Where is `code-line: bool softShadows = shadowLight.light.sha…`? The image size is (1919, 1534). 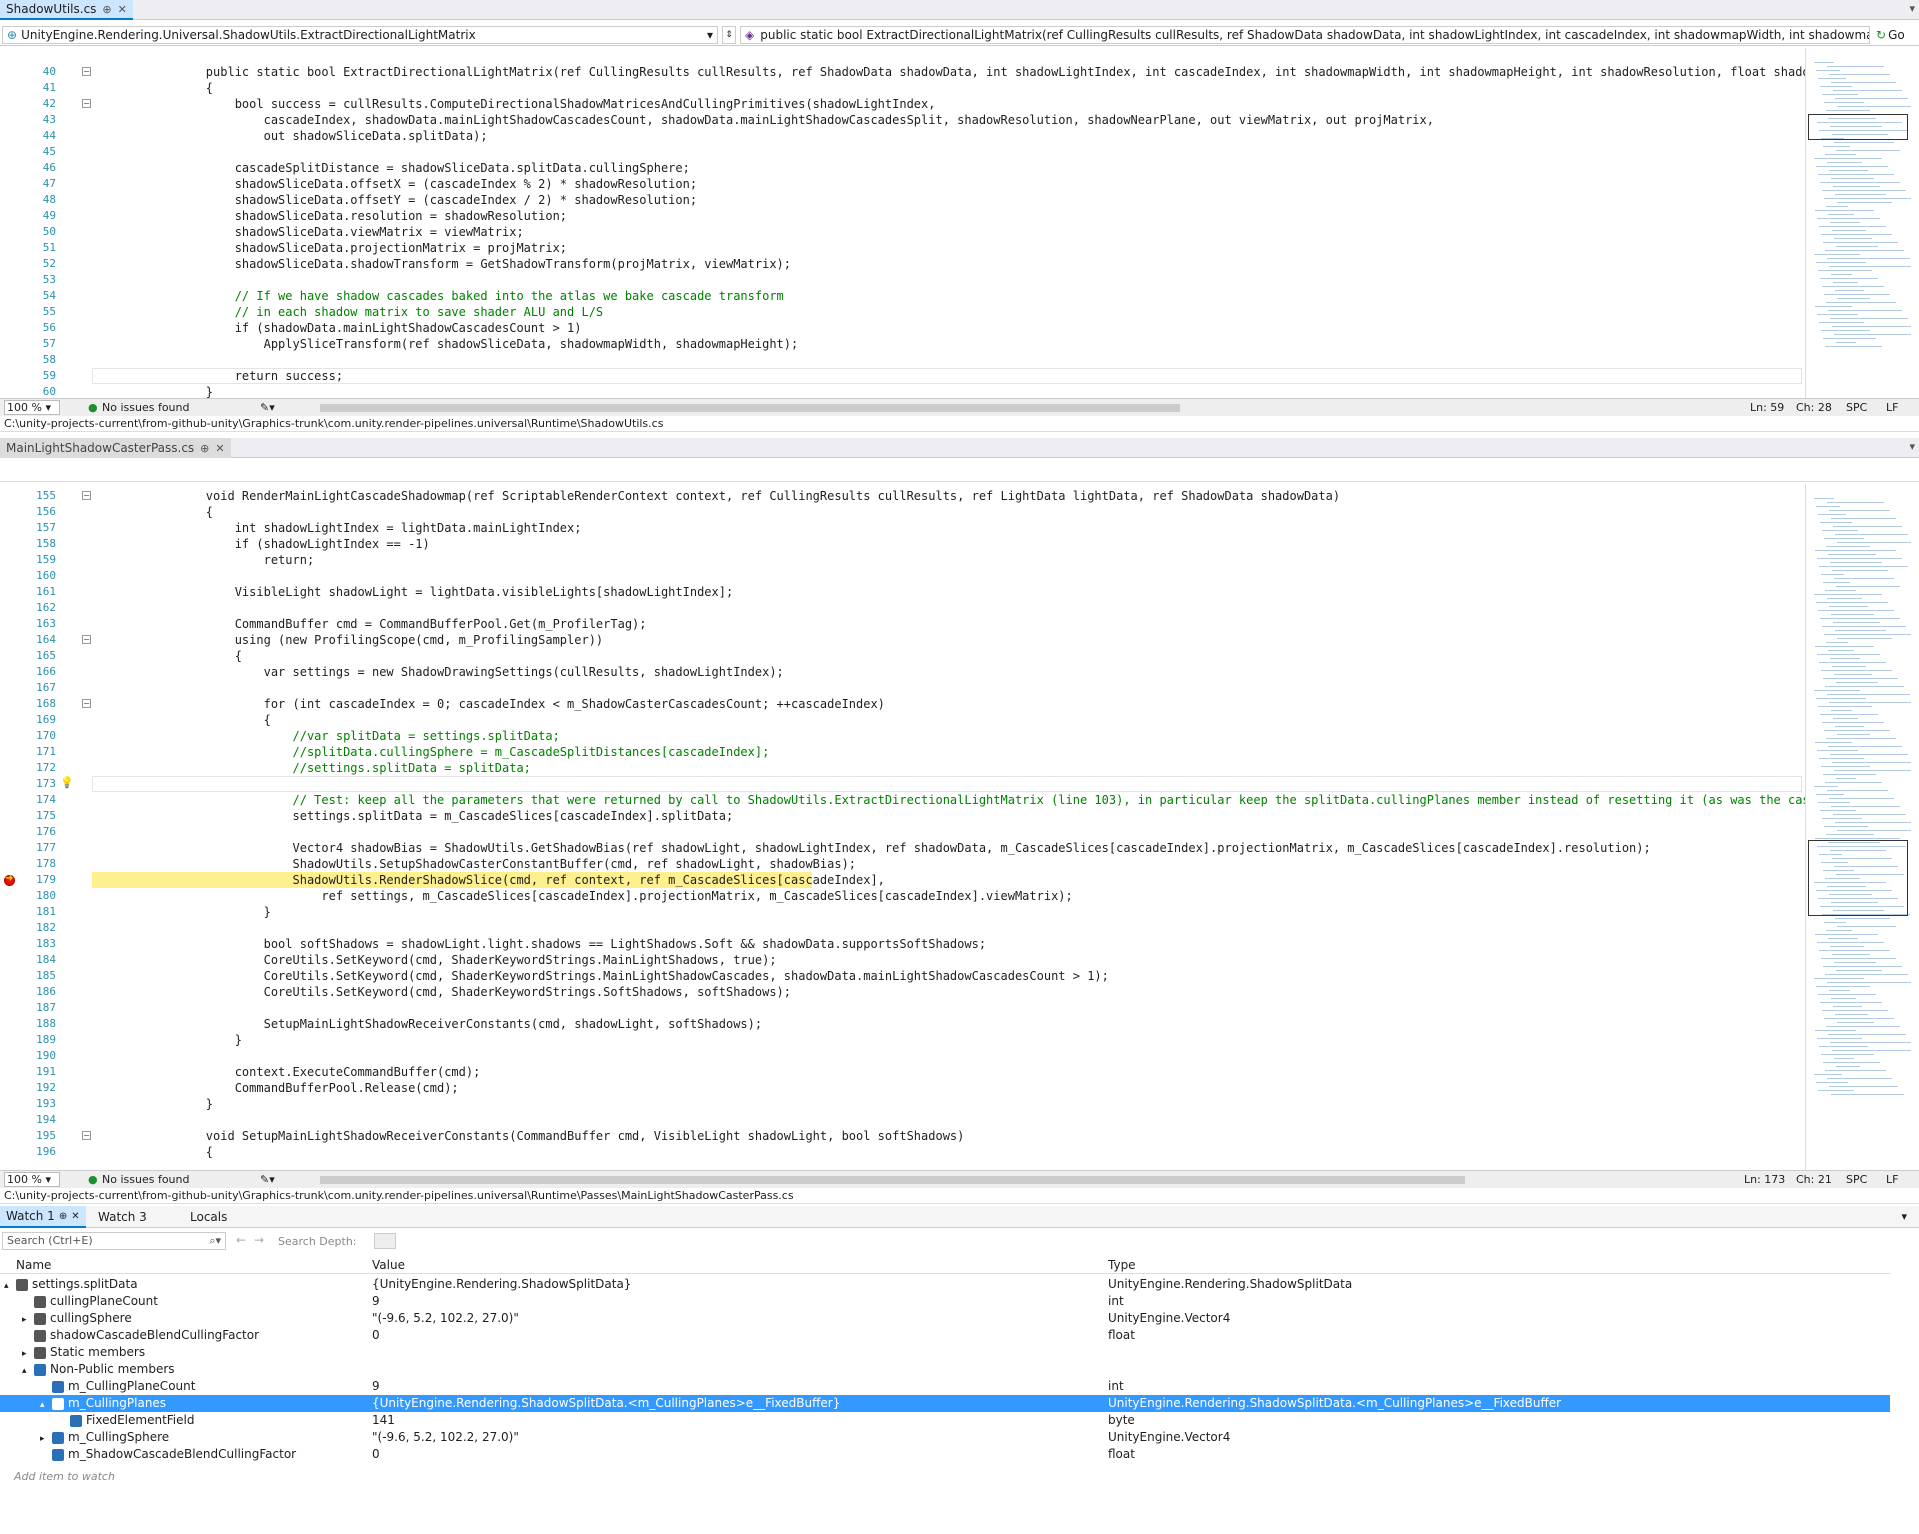 code-line: bool softShadows = shadowLight.light.sha… is located at coordinates (567, 944).